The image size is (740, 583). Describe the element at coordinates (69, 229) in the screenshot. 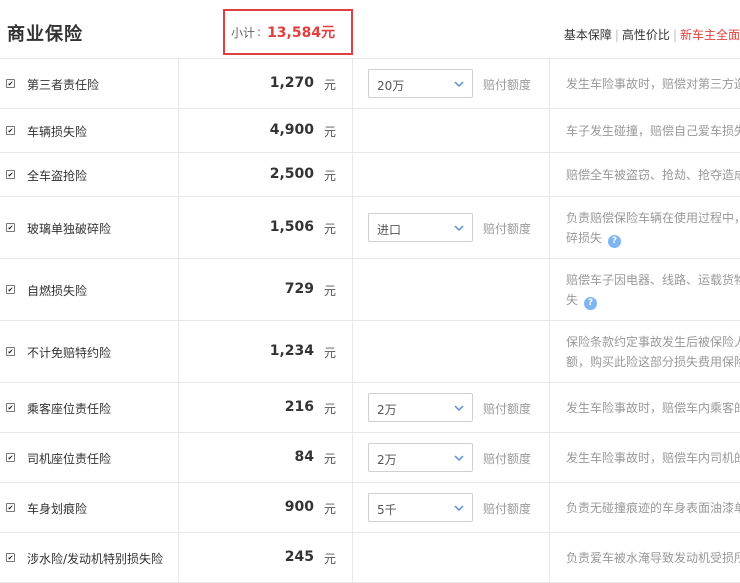

I see `insurance-name: 玻璃单独破碎险` at that location.